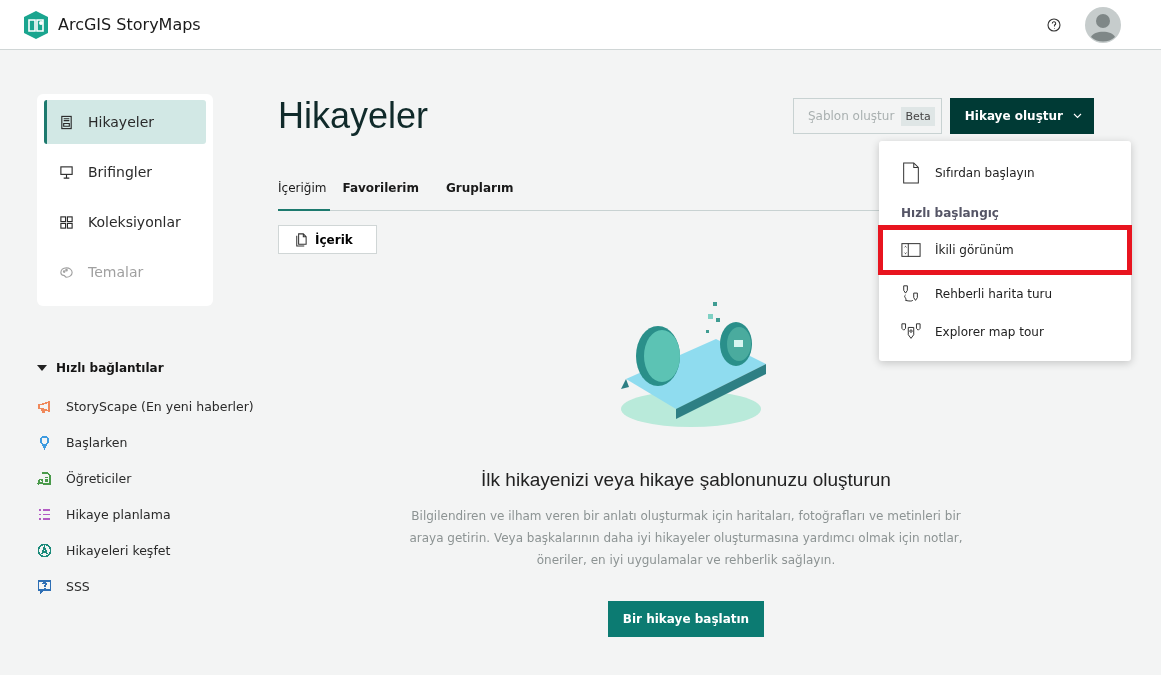 The height and width of the screenshot is (675, 1161). What do you see at coordinates (157, 442) in the screenshot?
I see `quick-link: Başlarken` at bounding box center [157, 442].